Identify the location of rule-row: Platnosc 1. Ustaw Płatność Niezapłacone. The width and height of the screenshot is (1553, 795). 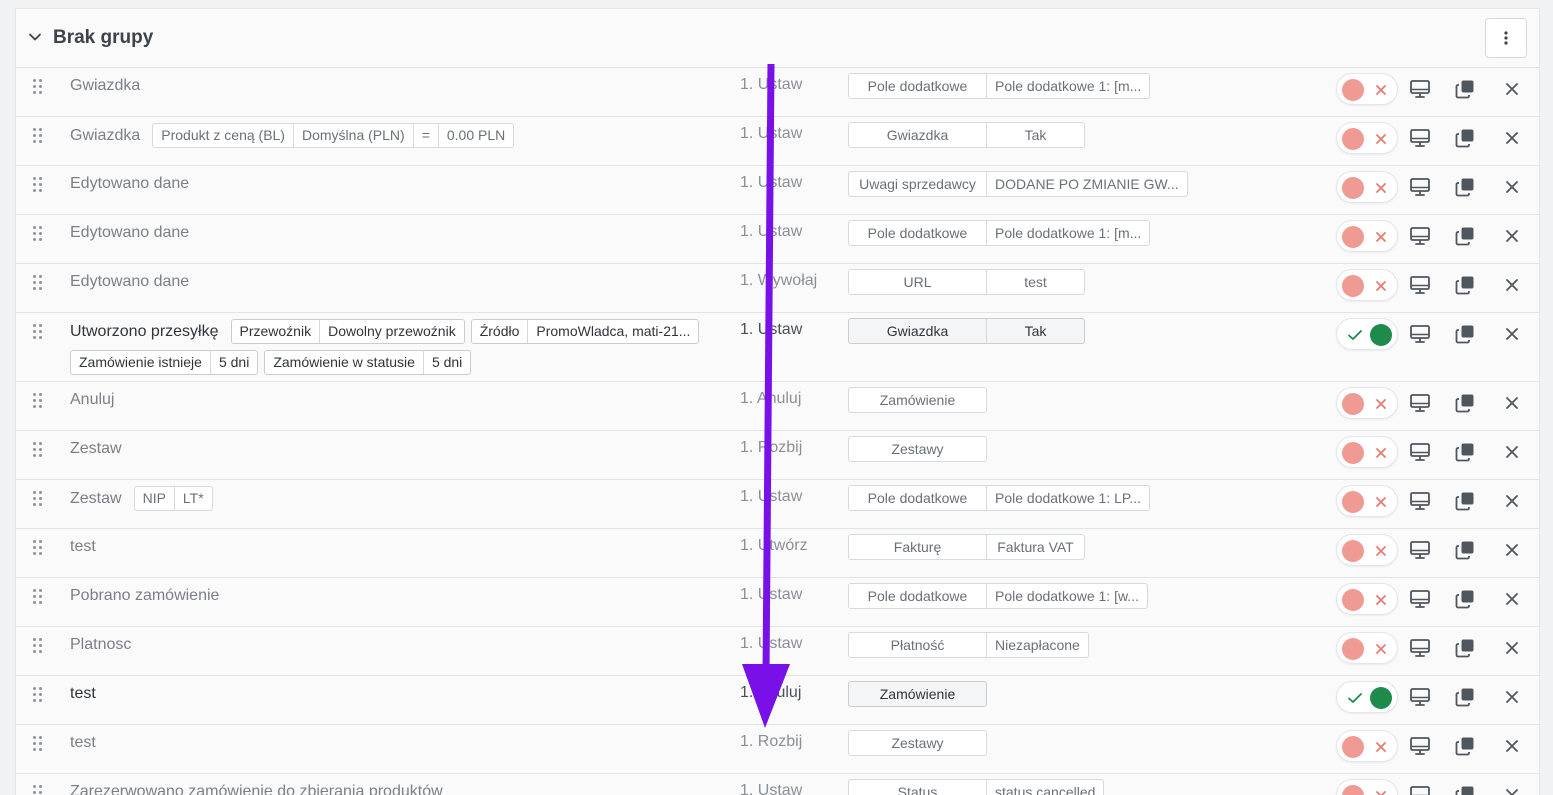
(777, 651).